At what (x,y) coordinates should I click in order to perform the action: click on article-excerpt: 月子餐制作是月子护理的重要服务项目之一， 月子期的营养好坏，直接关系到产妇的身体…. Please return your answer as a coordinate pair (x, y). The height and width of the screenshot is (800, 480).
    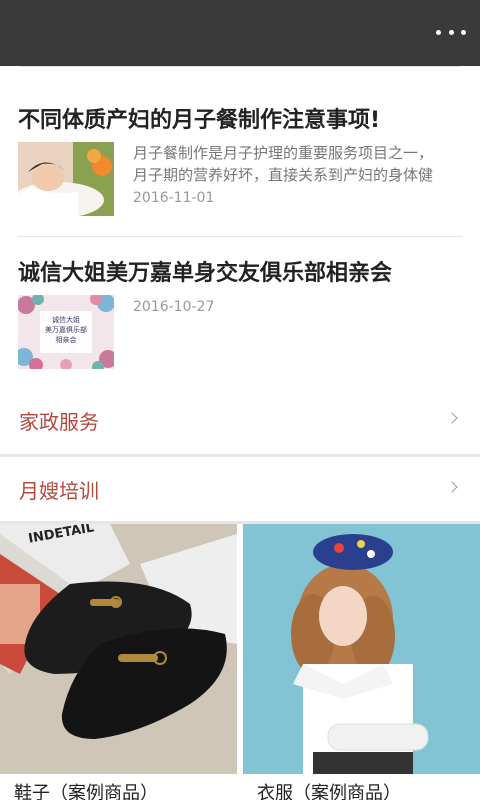
    Looking at the image, I should click on (283, 164).